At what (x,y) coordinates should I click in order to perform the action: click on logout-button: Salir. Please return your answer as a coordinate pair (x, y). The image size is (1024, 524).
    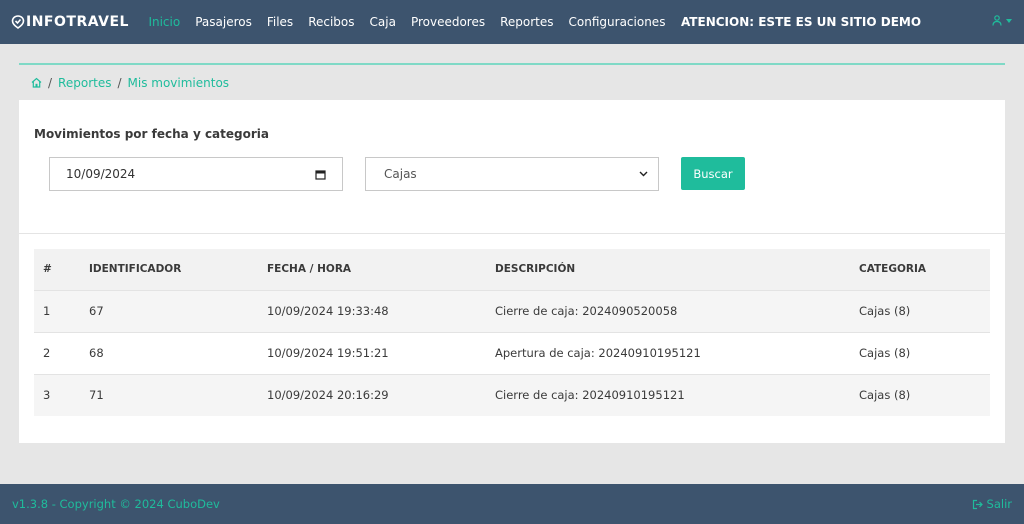
    Looking at the image, I should click on (992, 504).